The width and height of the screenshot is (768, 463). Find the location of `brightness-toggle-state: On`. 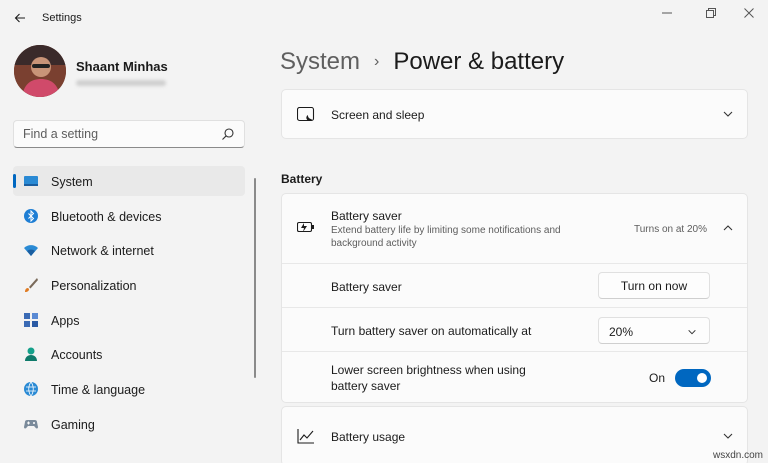

brightness-toggle-state: On is located at coordinates (657, 378).